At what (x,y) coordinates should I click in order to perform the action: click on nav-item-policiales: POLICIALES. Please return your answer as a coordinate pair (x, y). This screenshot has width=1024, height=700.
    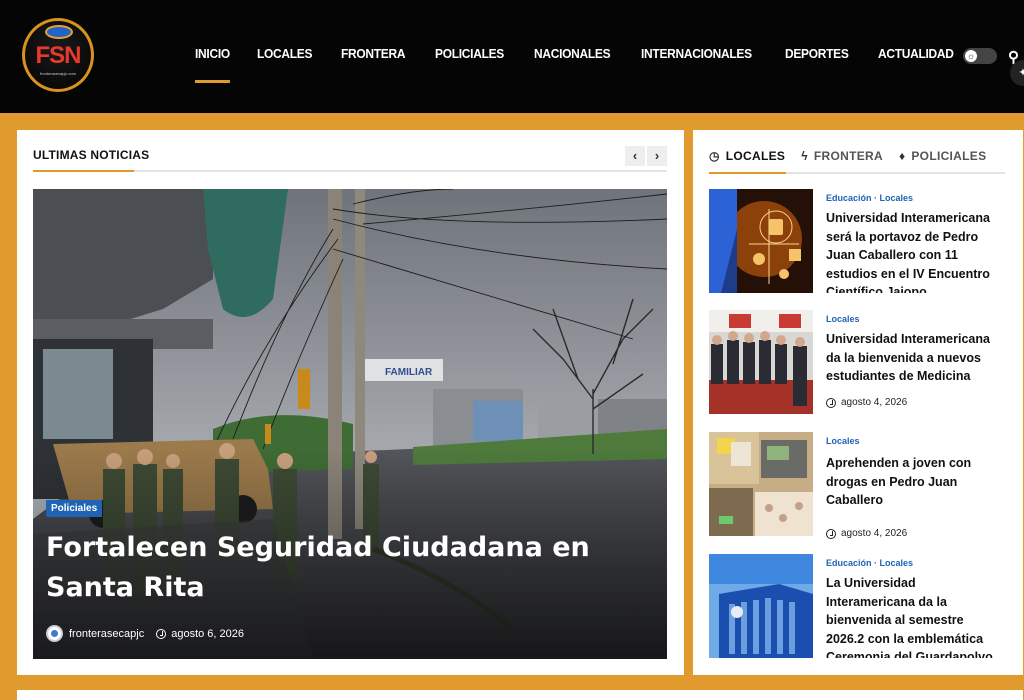
    Looking at the image, I should click on (469, 58).